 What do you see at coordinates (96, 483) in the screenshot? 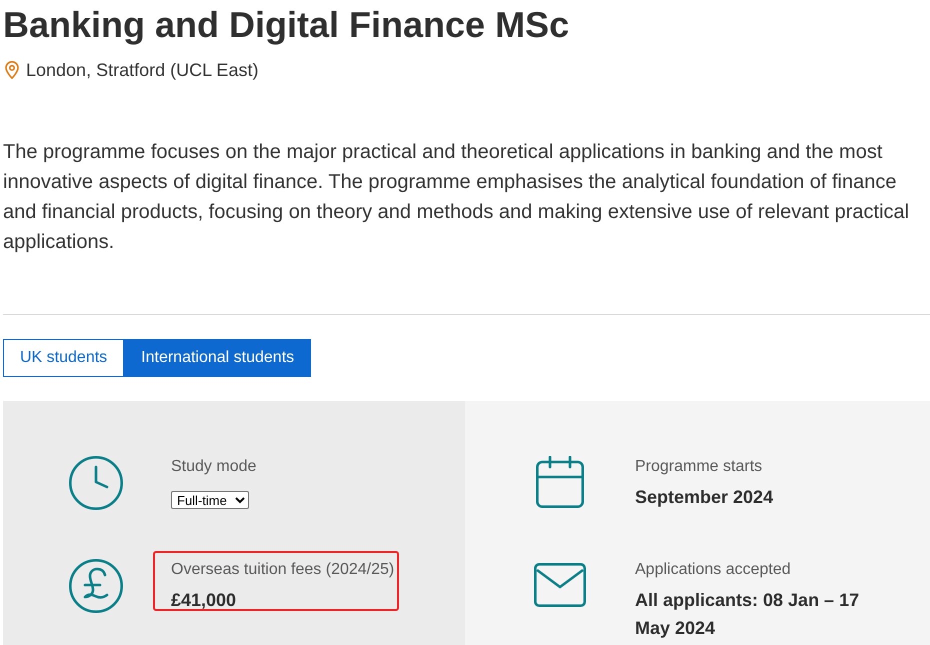
I see `clock-icon` at bounding box center [96, 483].